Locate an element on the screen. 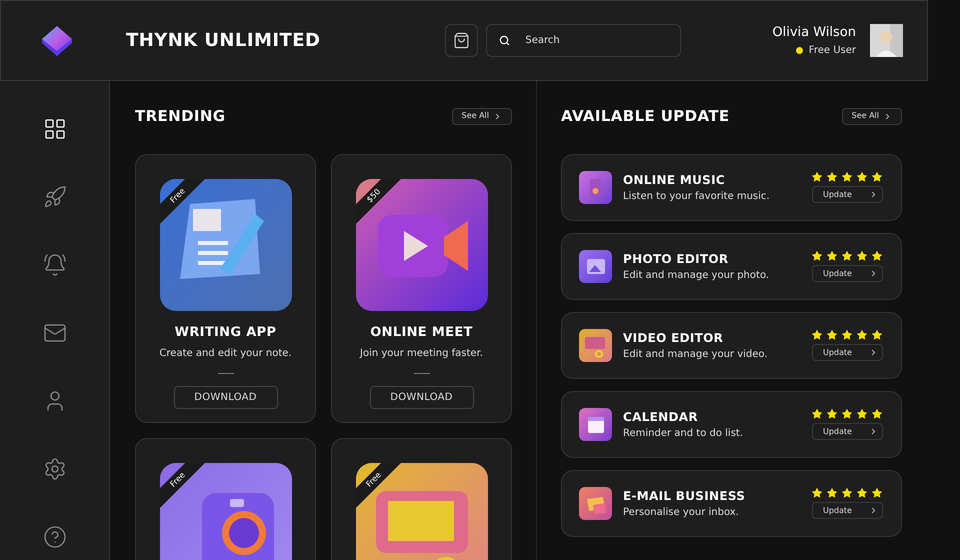  update-card: PHOTO EDITOR Edit and manage your photo. Update is located at coordinates (731, 266).